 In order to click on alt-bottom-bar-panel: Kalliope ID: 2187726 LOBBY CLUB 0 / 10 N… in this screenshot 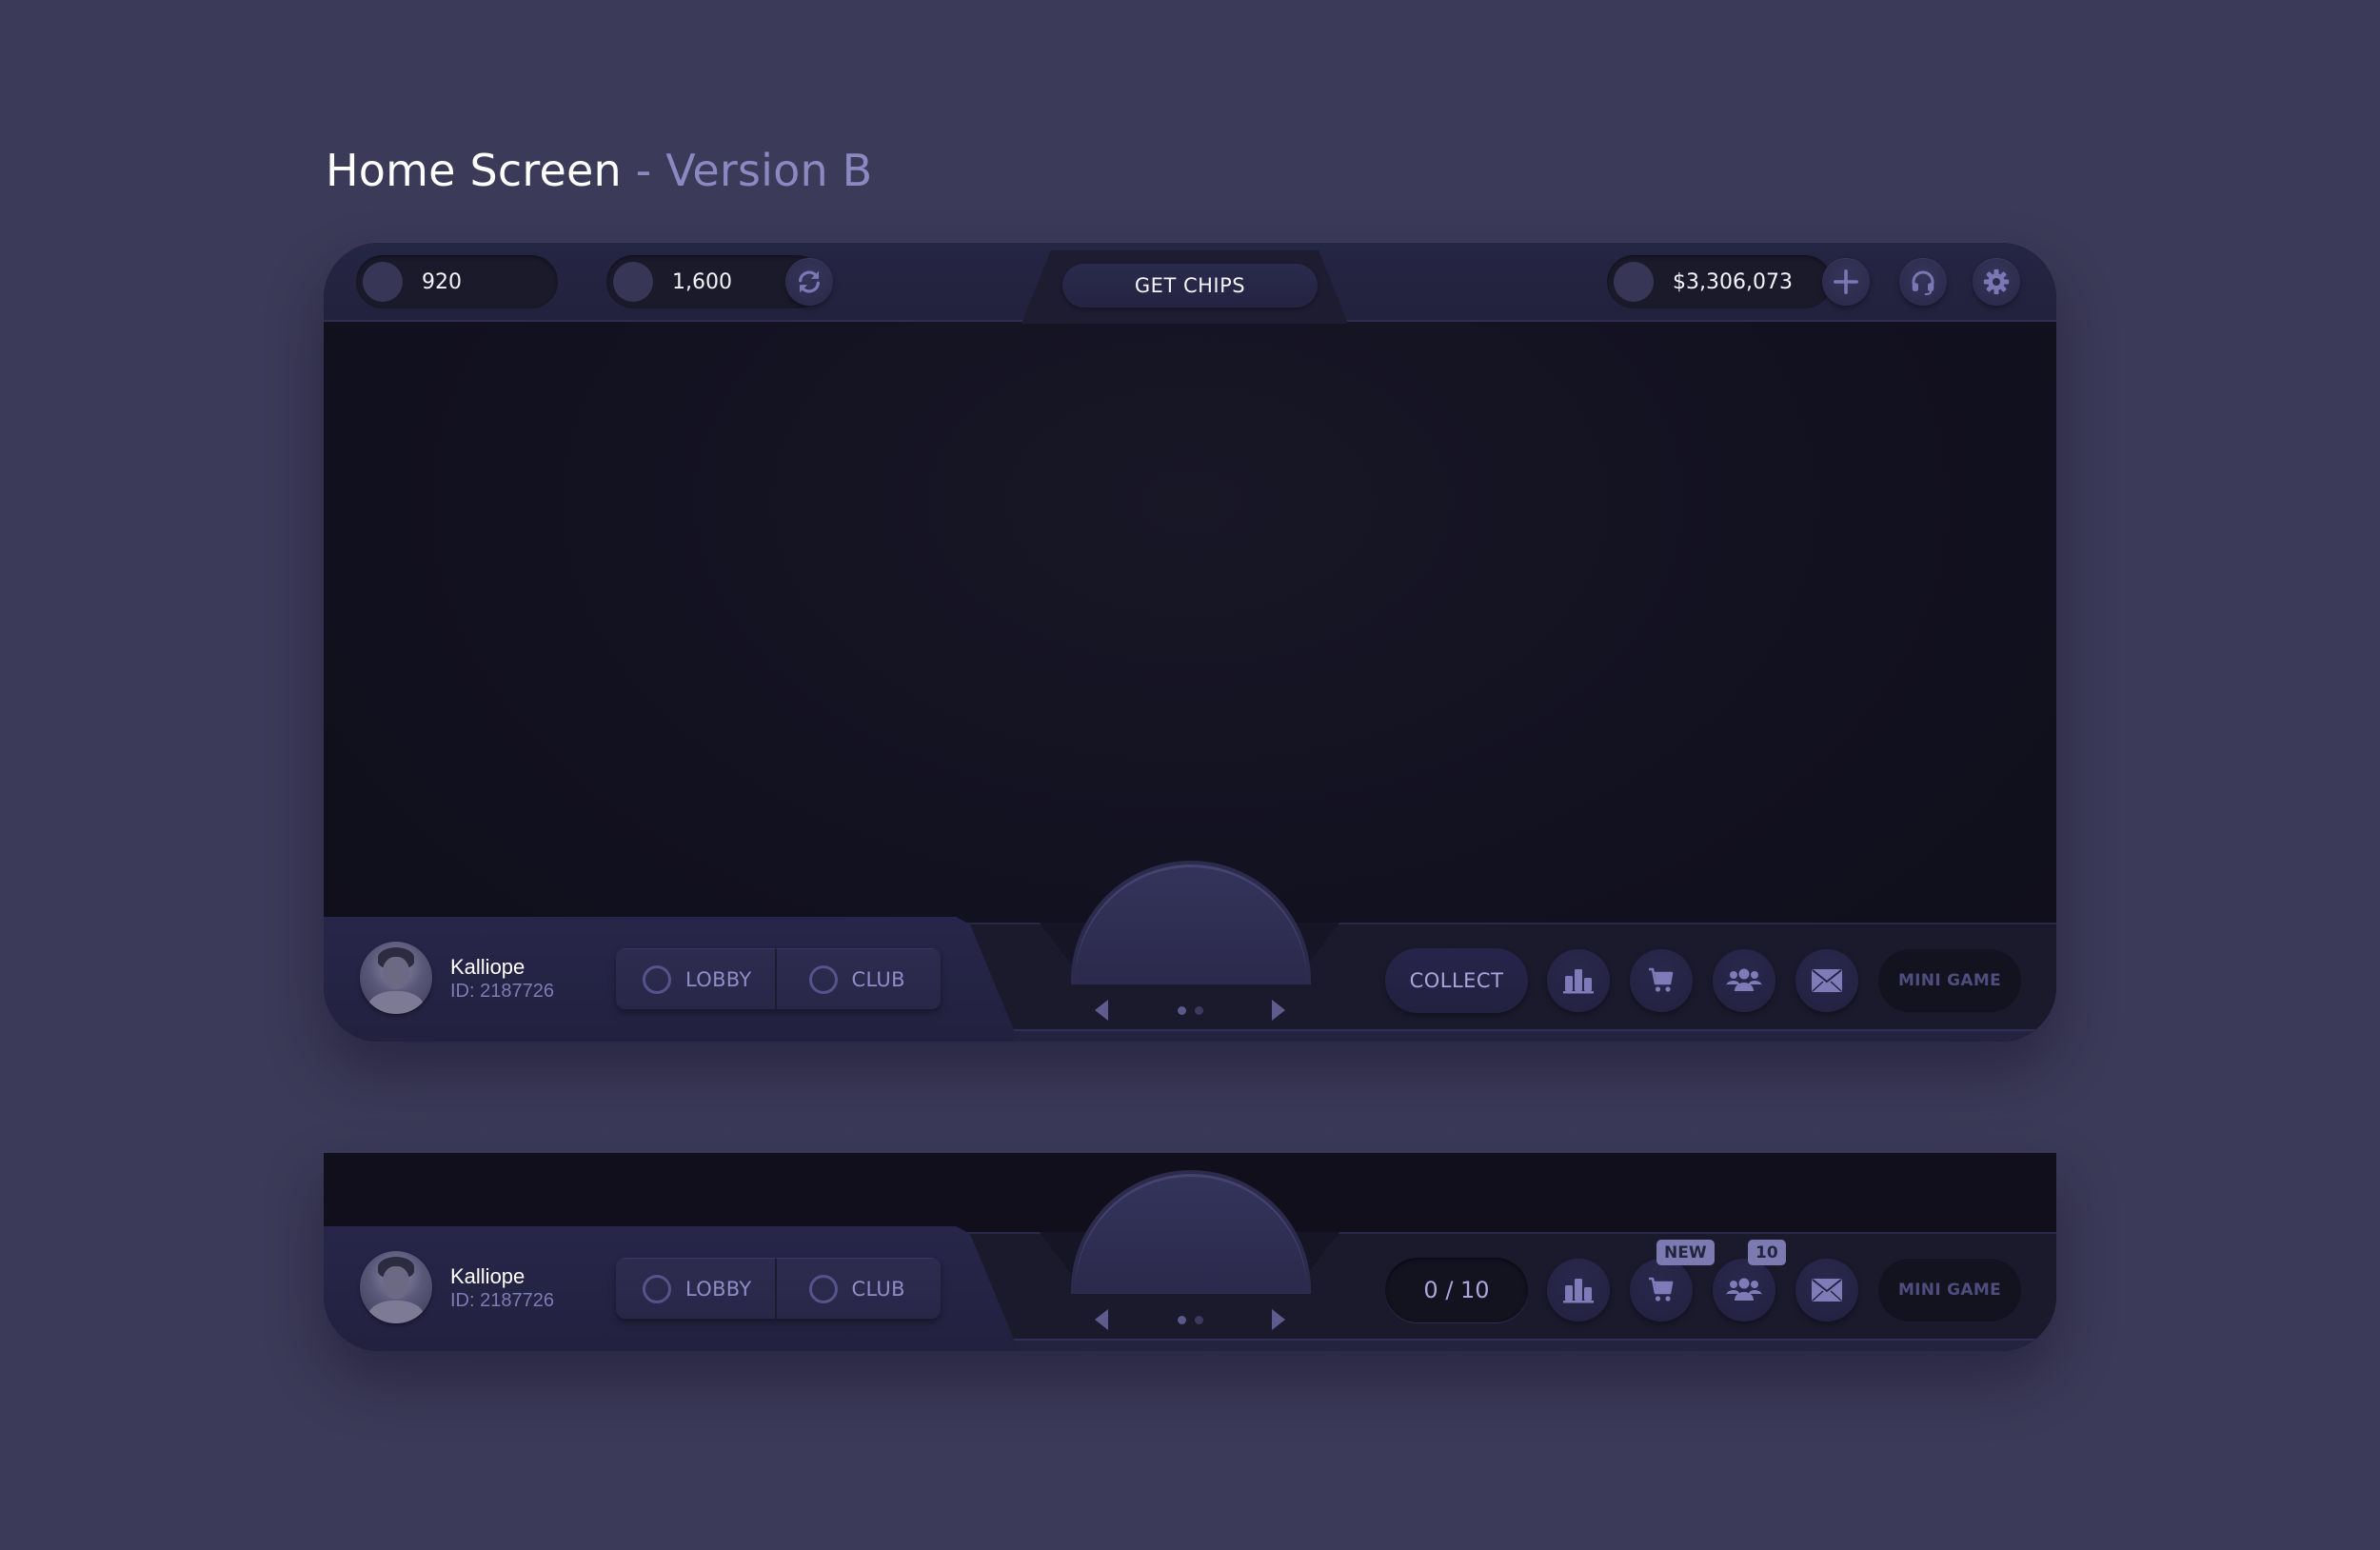, I will do `click(1190, 1252)`.